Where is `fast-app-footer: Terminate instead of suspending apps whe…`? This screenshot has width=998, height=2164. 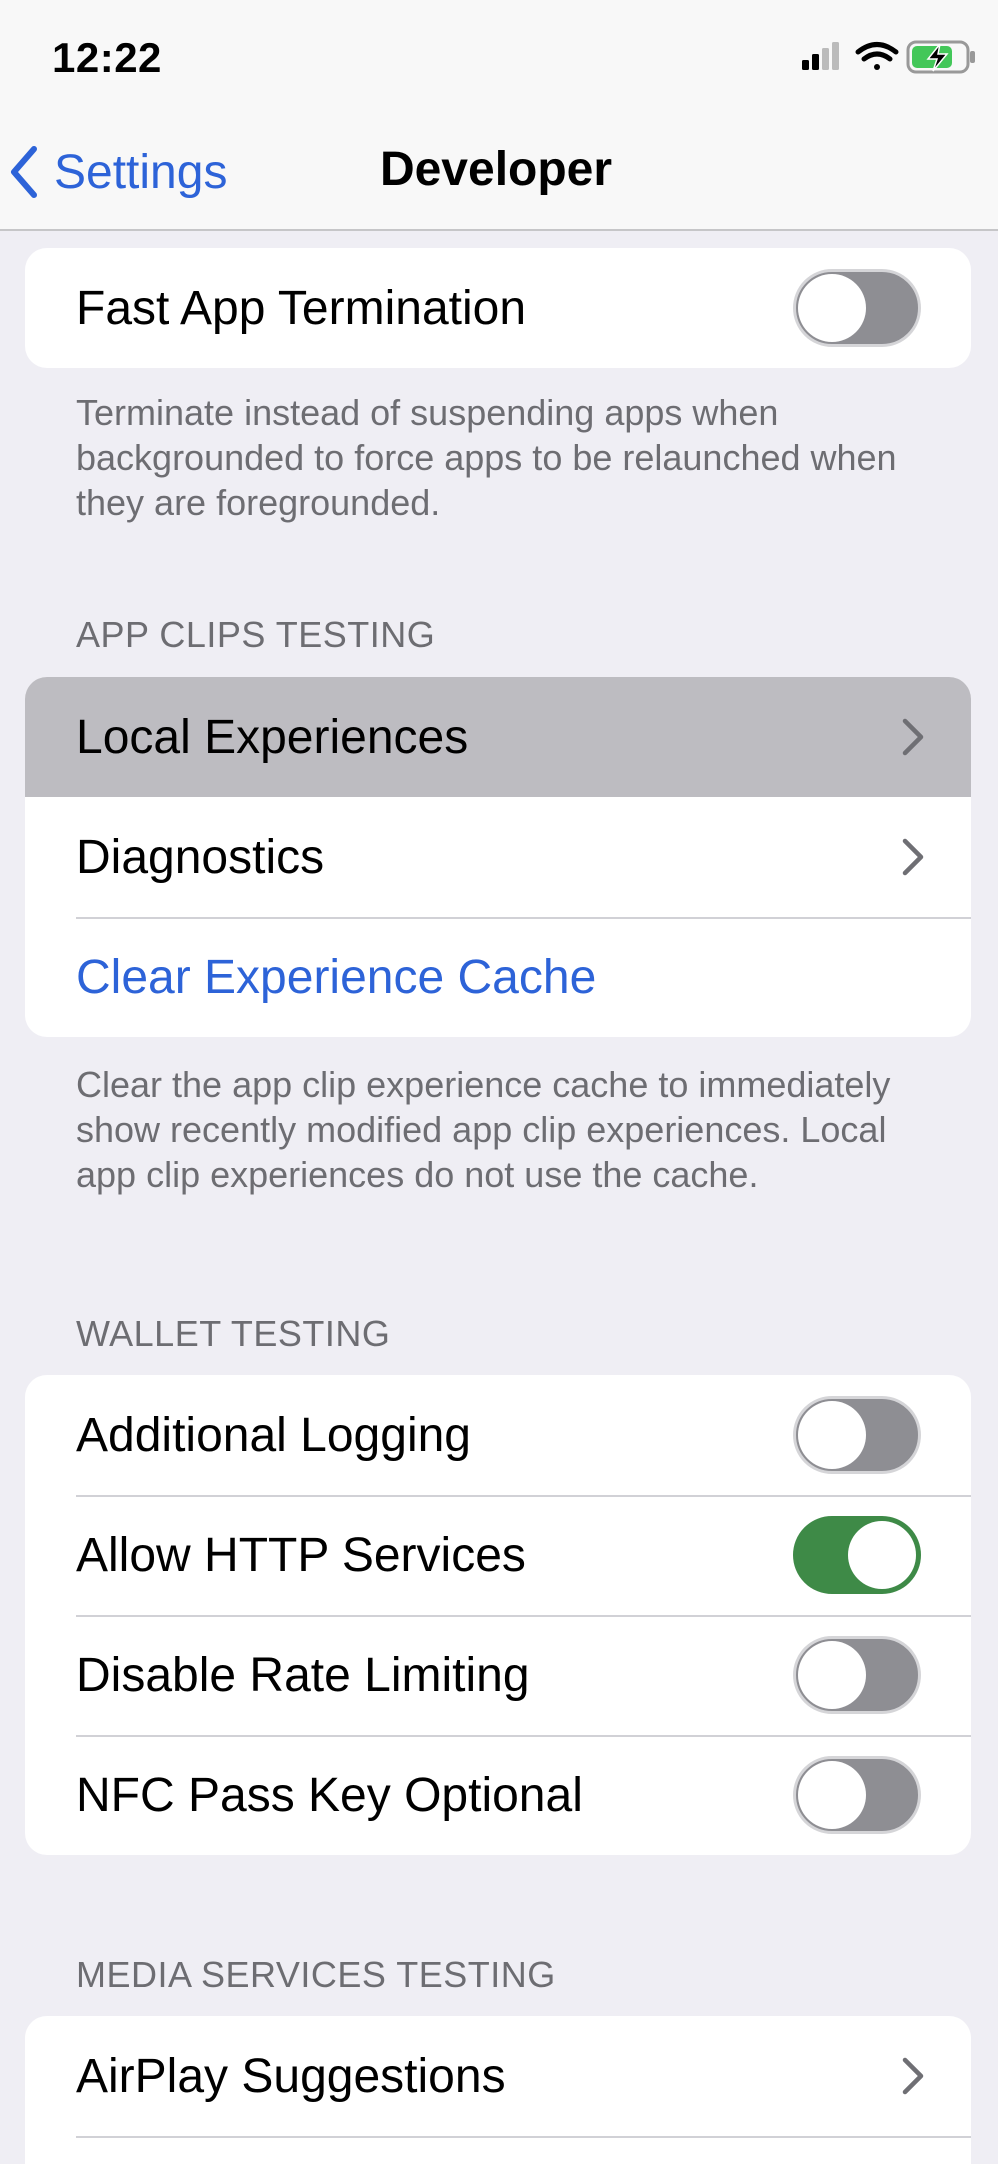
fast-app-footer: Terminate instead of suspending apps whe… is located at coordinates (486, 457).